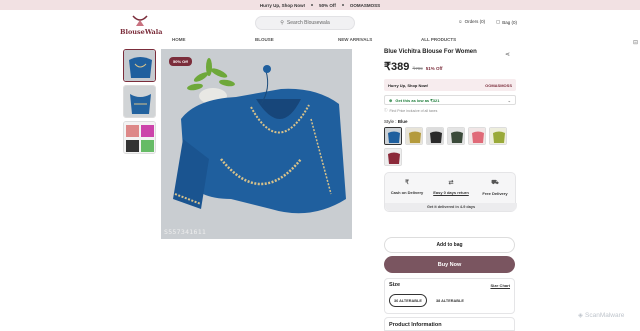 Image resolution: width=640 pixels, height=331 pixels. Describe the element at coordinates (635, 42) in the screenshot. I see `side-tab-icon: ⊟` at that location.